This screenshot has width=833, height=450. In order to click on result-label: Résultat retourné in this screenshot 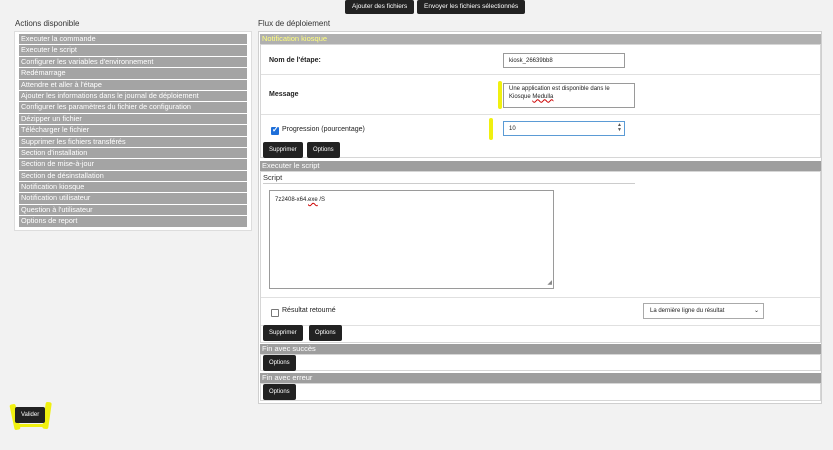, I will do `click(309, 310)`.